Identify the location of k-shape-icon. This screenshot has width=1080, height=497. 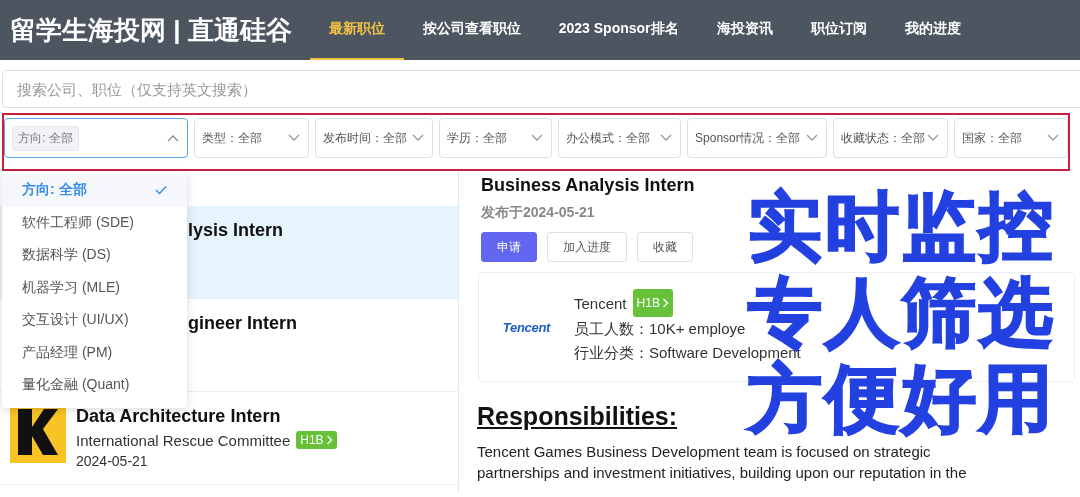
(38, 431).